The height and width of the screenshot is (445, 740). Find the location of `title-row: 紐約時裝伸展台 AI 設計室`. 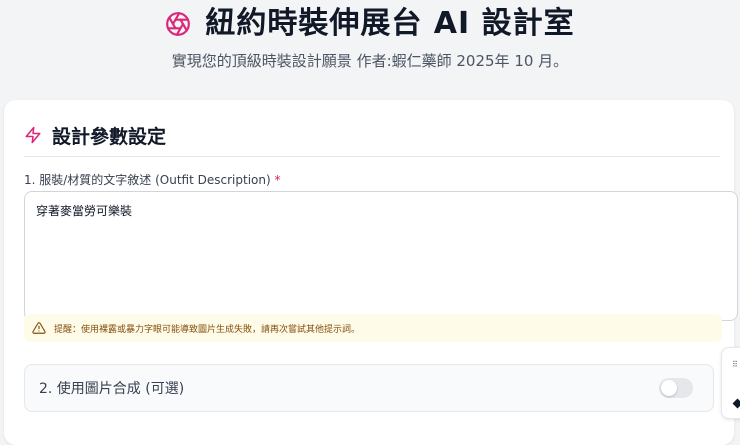

title-row: 紐約時裝伸展台 AI 設計室 is located at coordinates (370, 24).